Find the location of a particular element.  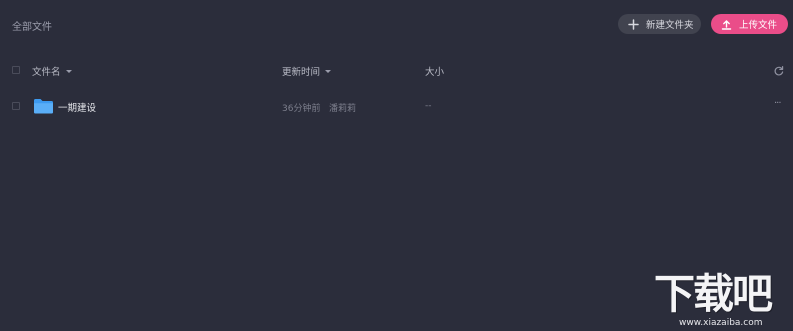

new-folder-button: 新建文件夹 is located at coordinates (659, 24).